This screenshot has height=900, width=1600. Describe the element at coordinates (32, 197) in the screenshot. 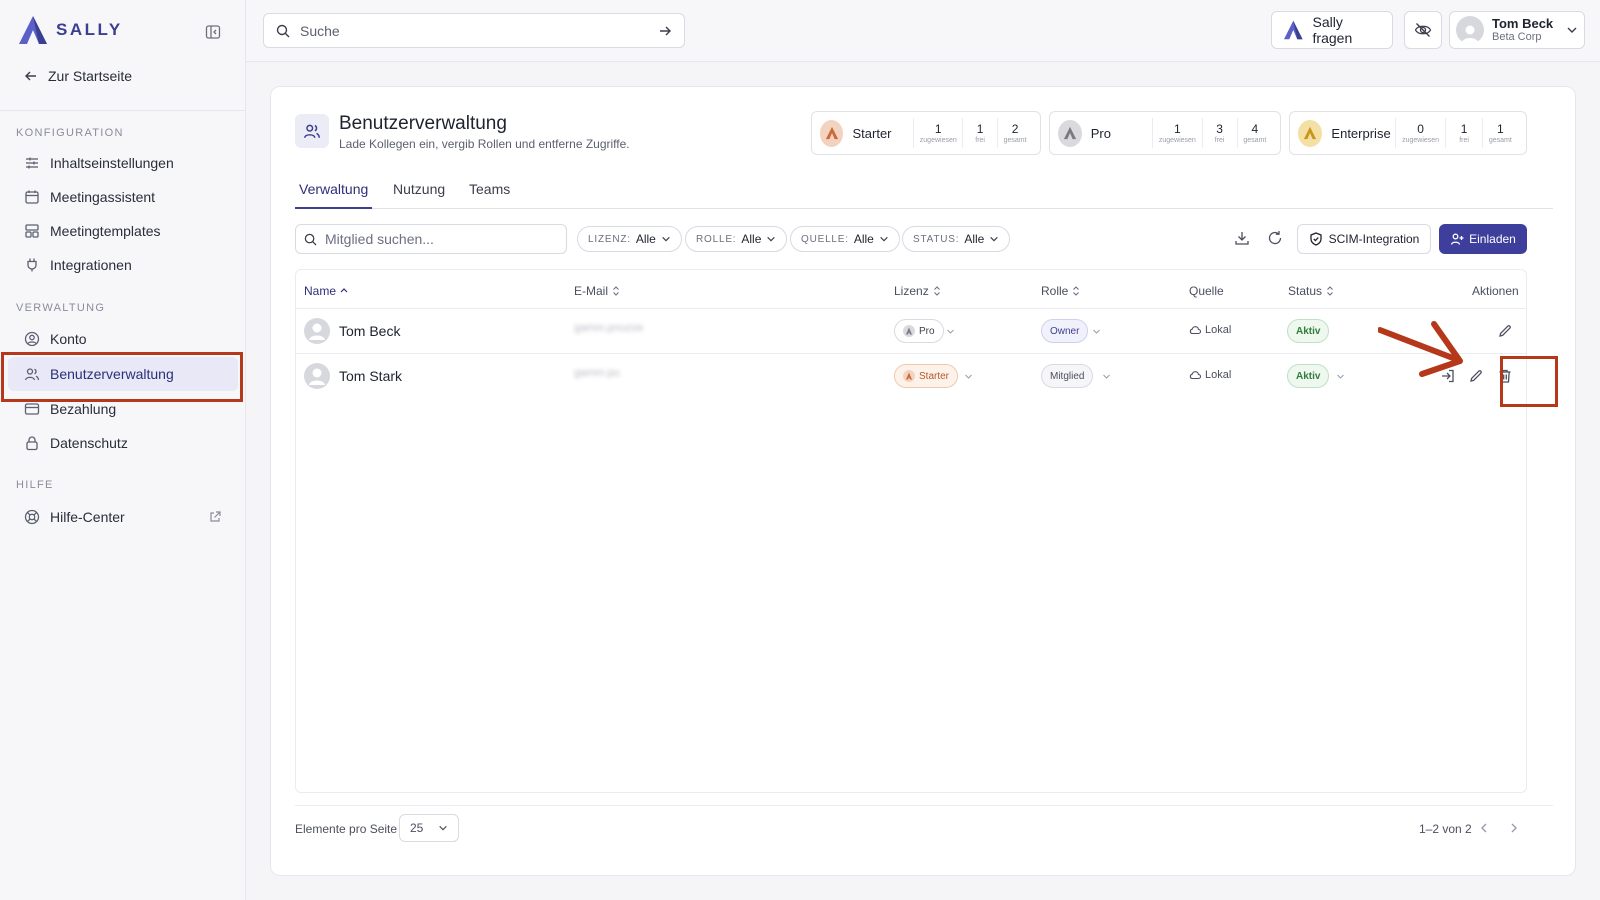

I see `calendar-icon` at that location.